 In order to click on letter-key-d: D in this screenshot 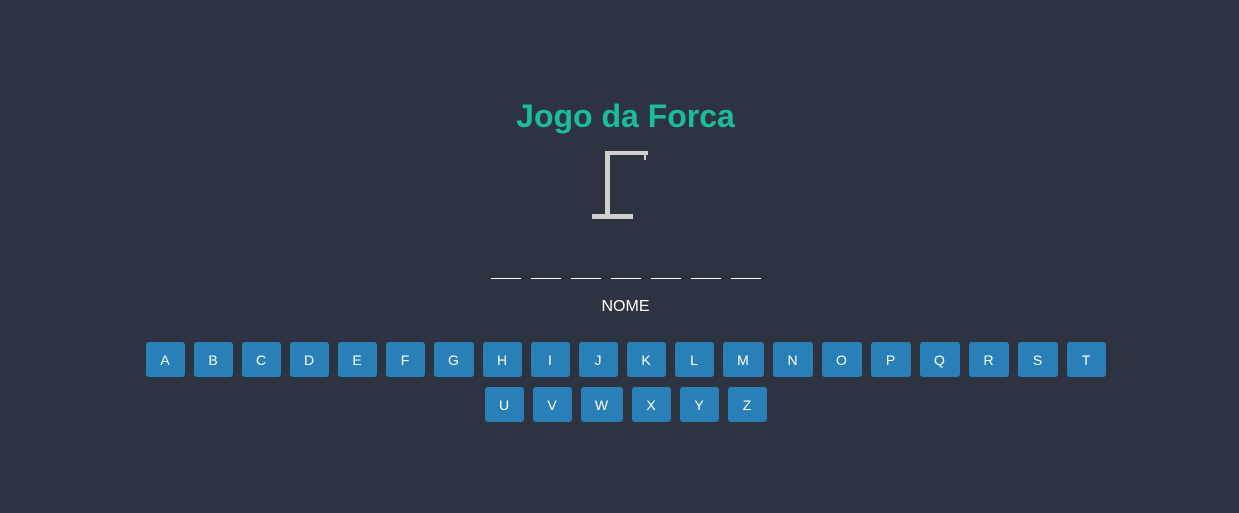, I will do `click(309, 359)`.